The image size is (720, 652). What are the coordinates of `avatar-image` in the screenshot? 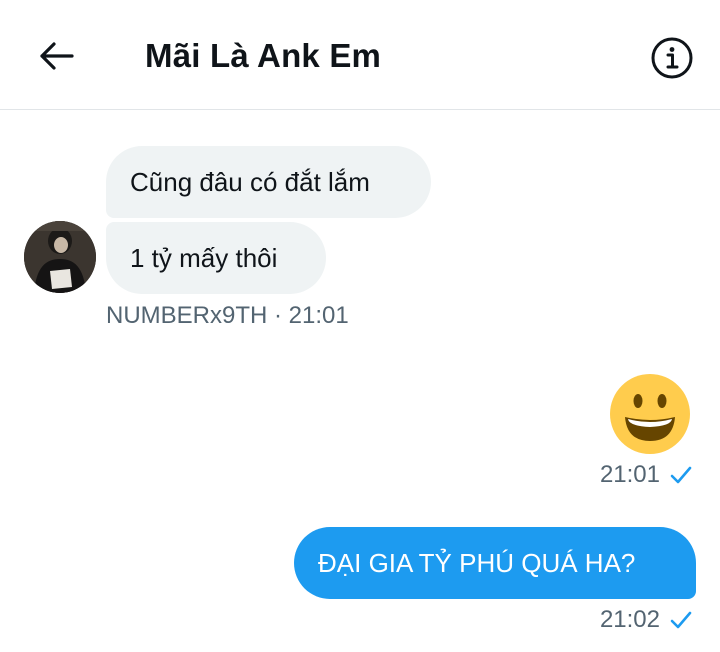 It's located at (60, 257).